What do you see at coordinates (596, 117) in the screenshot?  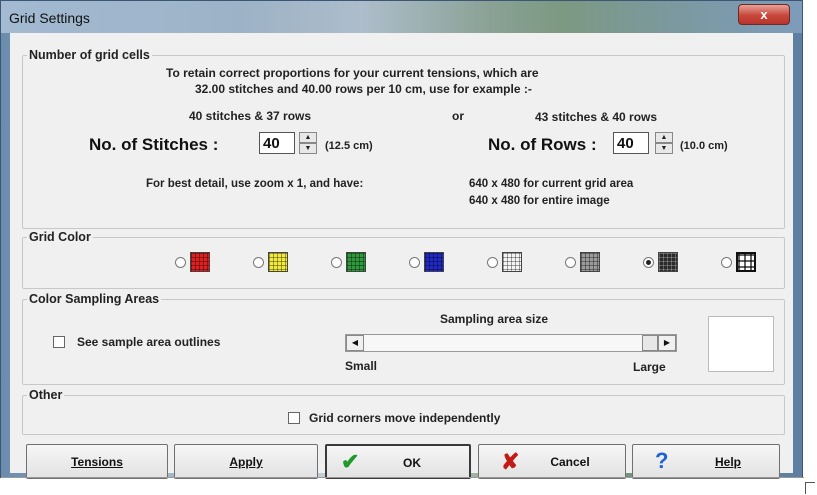 I see `example-right: 43 stitches & 40 rows` at bounding box center [596, 117].